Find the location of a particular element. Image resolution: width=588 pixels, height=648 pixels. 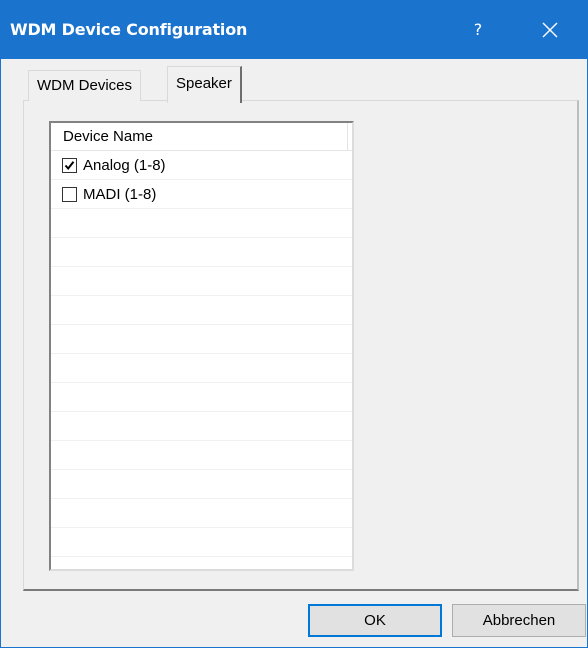

window-title: WDM Device Configuration is located at coordinates (129, 29).